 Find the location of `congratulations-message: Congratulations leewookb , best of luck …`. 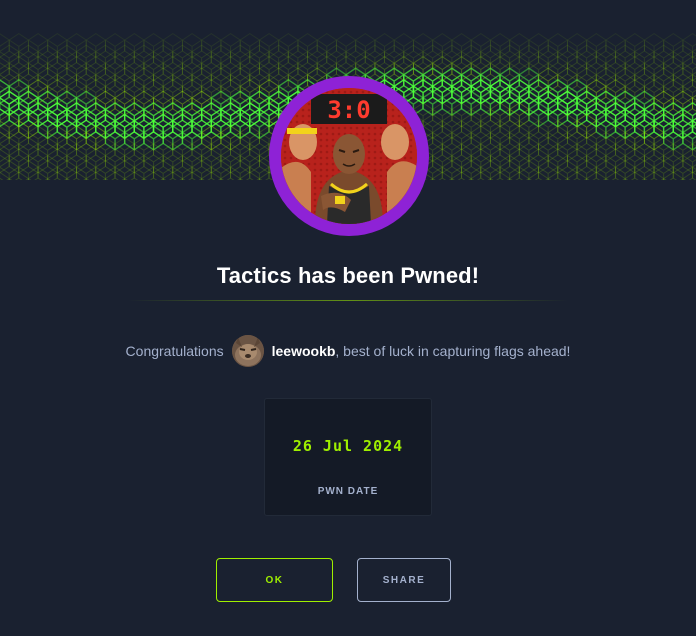

congratulations-message: Congratulations leewookb , best of luck … is located at coordinates (348, 351).